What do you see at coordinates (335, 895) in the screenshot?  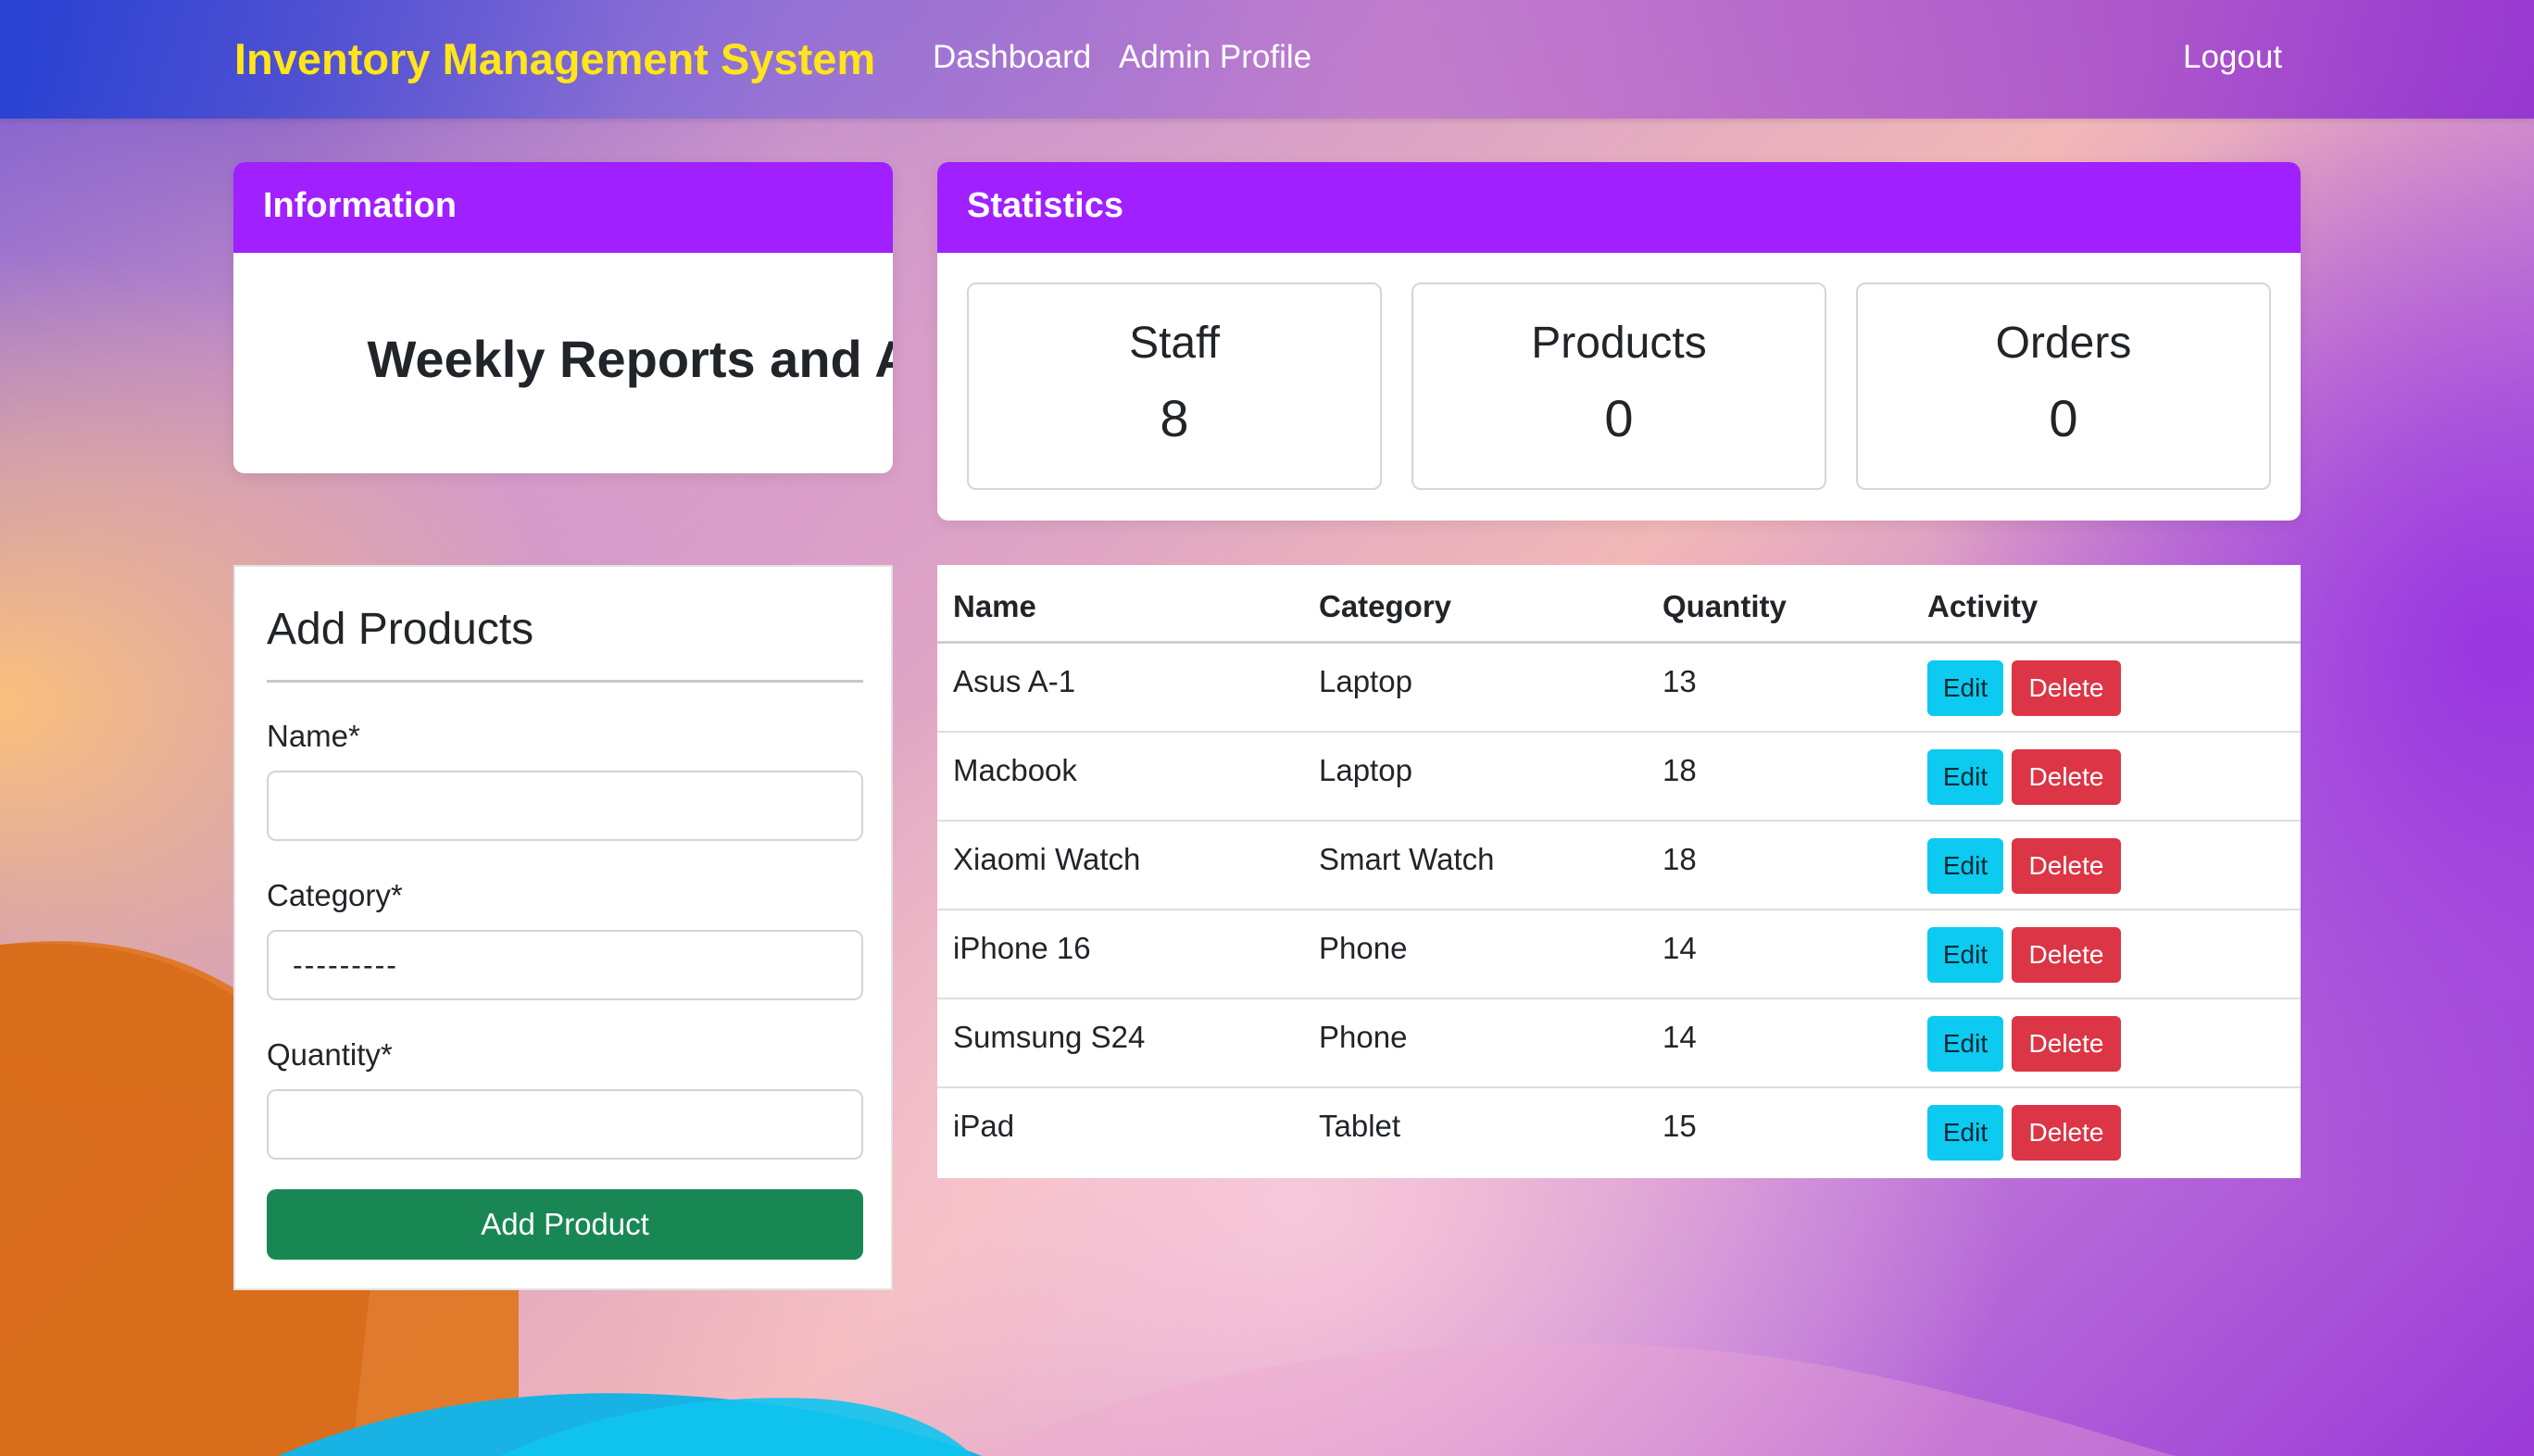 I see `category-label: Category*` at bounding box center [335, 895].